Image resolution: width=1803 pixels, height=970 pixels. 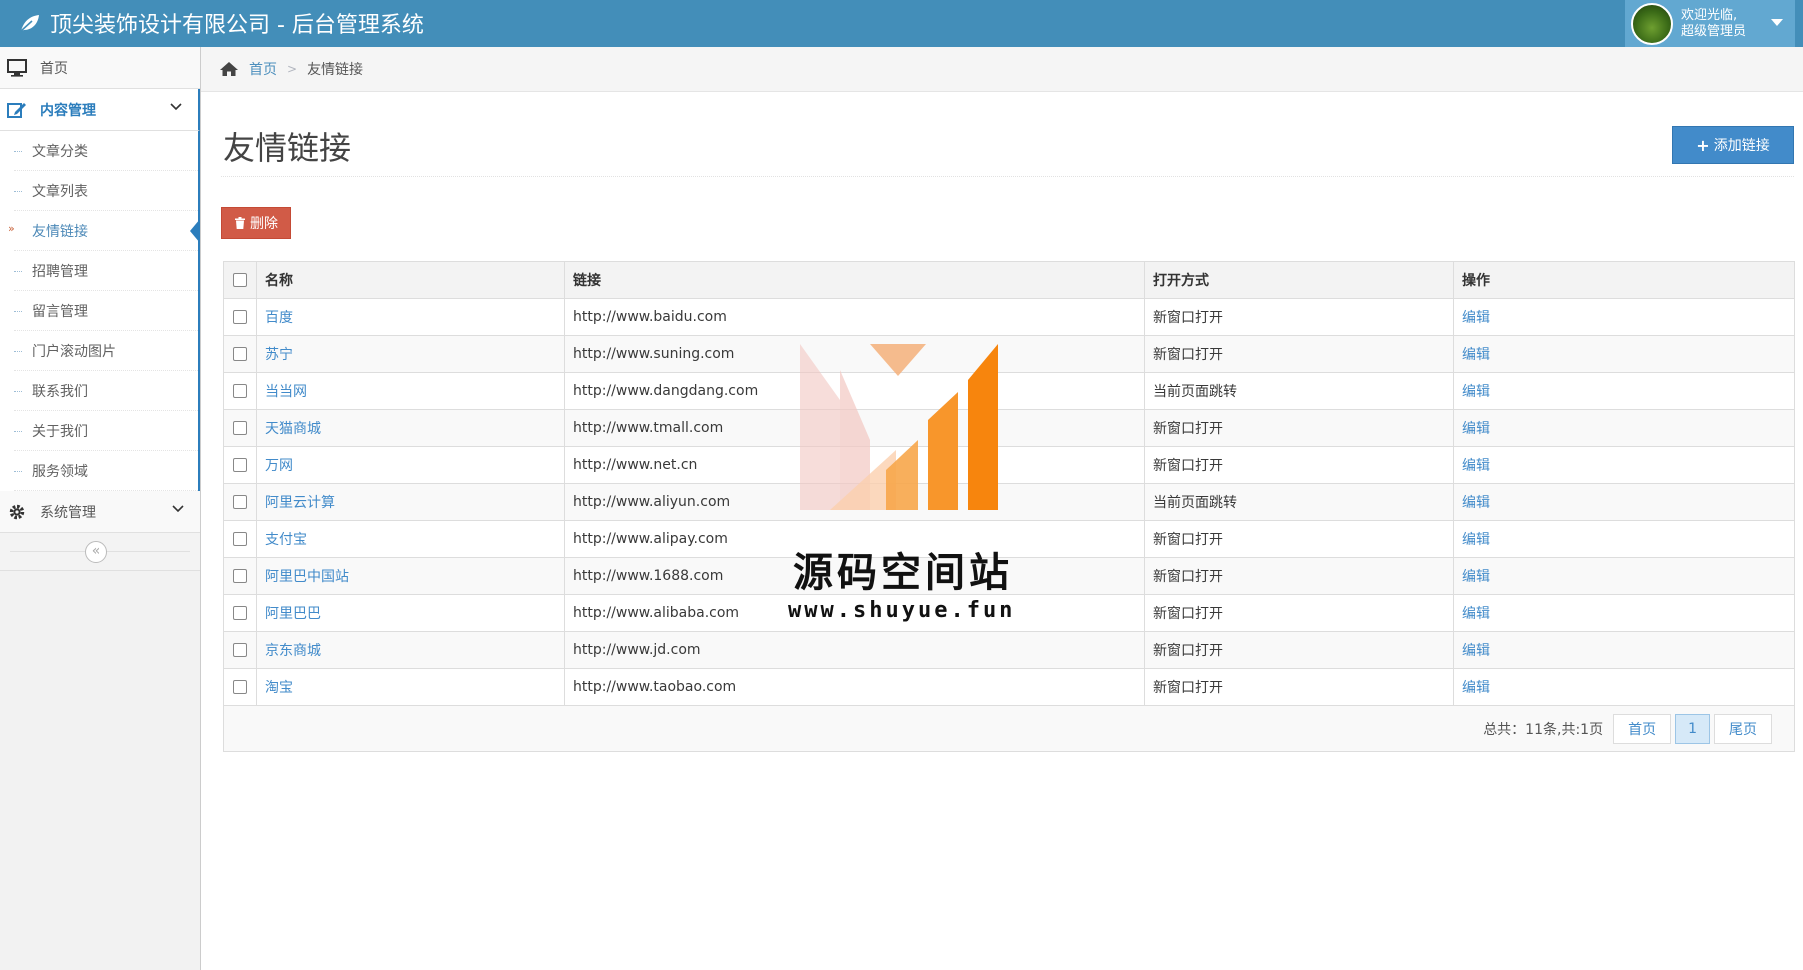 I want to click on add-link-button: + 添加链接, so click(x=1733, y=145).